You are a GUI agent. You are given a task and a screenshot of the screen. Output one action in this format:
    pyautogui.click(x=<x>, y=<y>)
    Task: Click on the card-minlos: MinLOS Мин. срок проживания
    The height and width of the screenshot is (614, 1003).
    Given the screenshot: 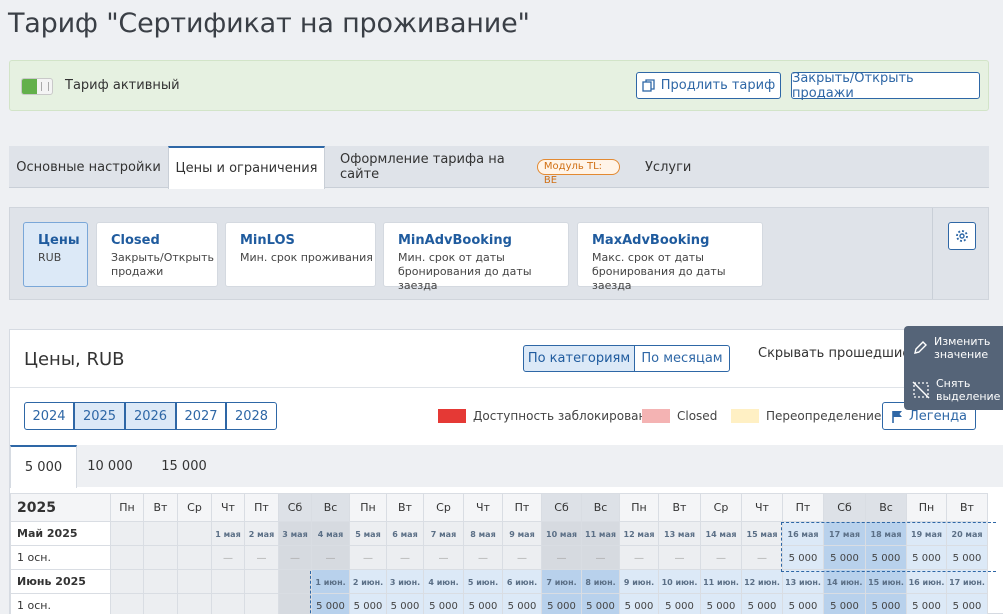 What is the action you would take?
    pyautogui.click(x=300, y=254)
    